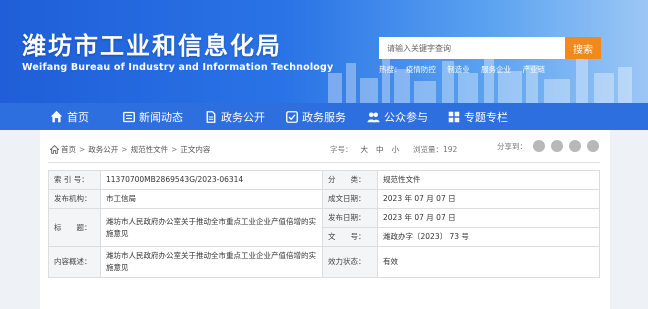 Image resolution: width=648 pixels, height=309 pixels. What do you see at coordinates (292, 116) in the screenshot?
I see `service-icon` at bounding box center [292, 116].